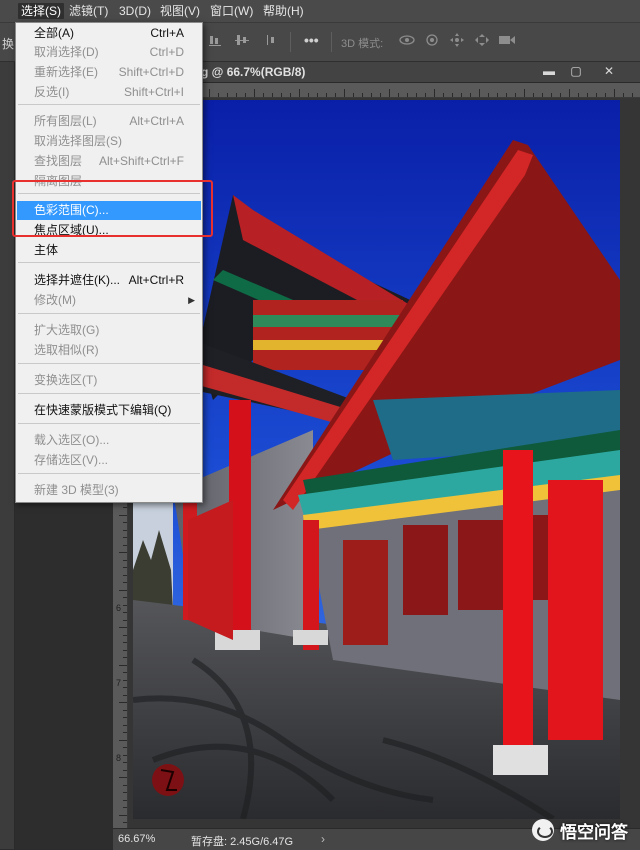  Describe the element at coordinates (109, 92) in the screenshot. I see `select-menu-item: 反选(I) Shift+Ctrl+I` at that location.